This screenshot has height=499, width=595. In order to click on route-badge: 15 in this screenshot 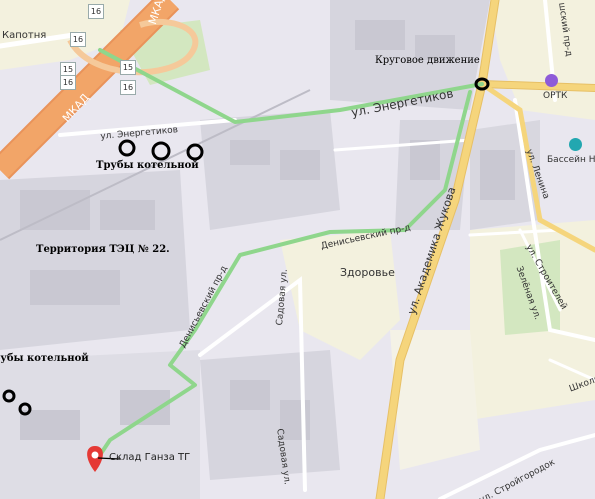, I will do `click(128, 67)`.